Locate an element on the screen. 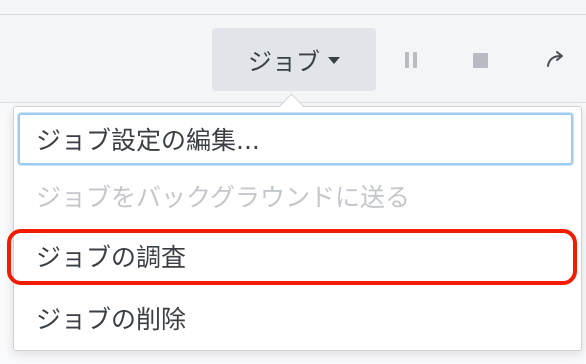 The height and width of the screenshot is (364, 586). pause-bar-right is located at coordinates (415, 60).